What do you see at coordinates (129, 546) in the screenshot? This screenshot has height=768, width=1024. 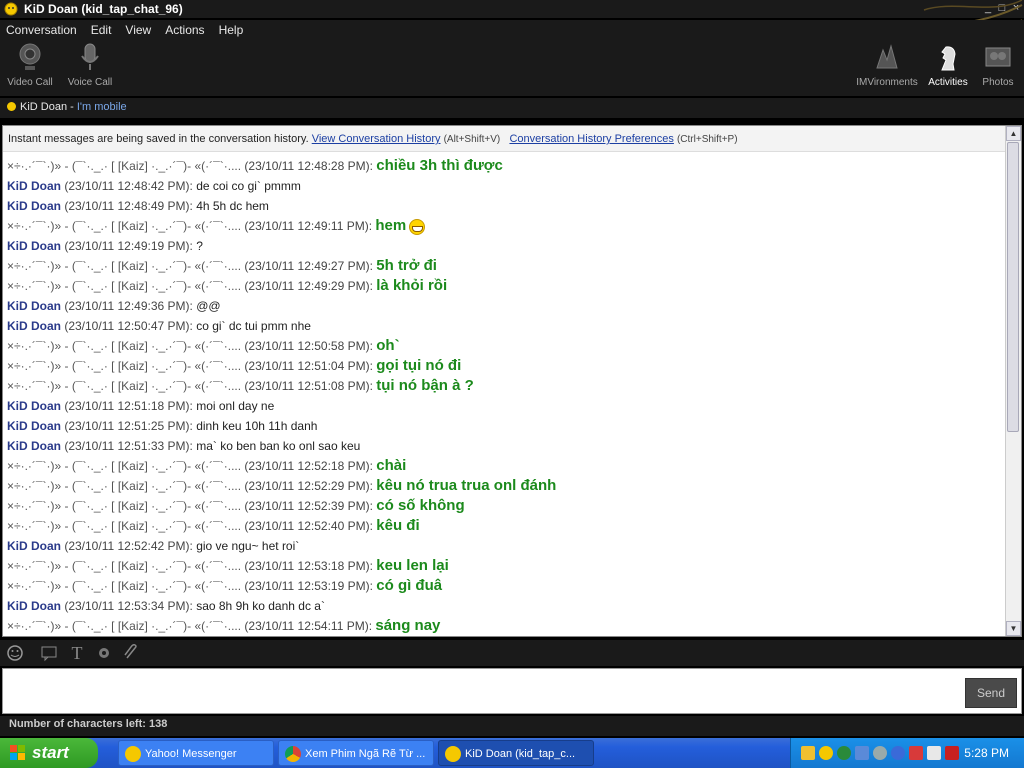 I see `message-timestamp: (23/10/11 12:52:42 PM):` at bounding box center [129, 546].